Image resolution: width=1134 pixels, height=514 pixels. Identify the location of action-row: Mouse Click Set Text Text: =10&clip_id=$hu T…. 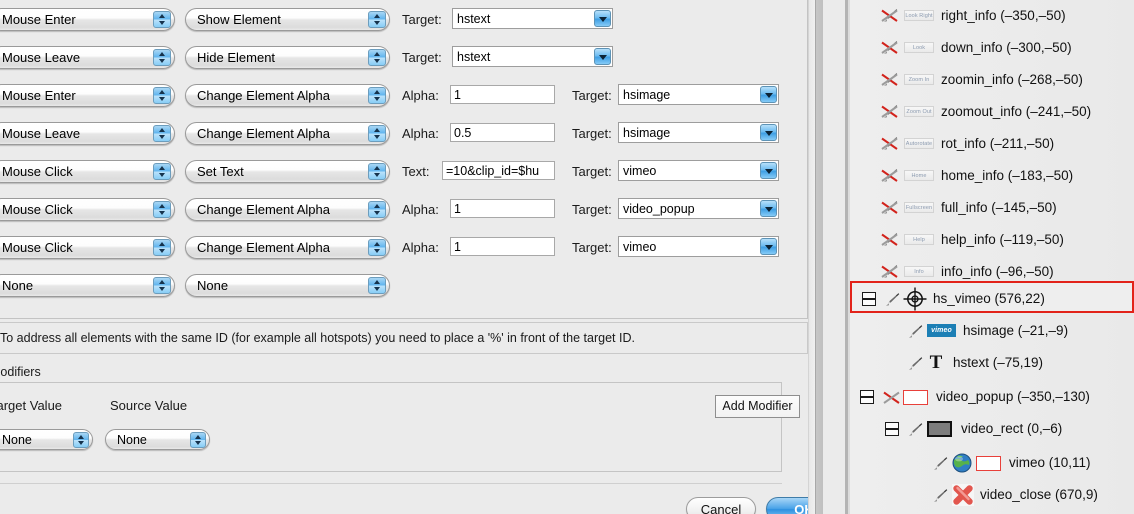
(395, 175).